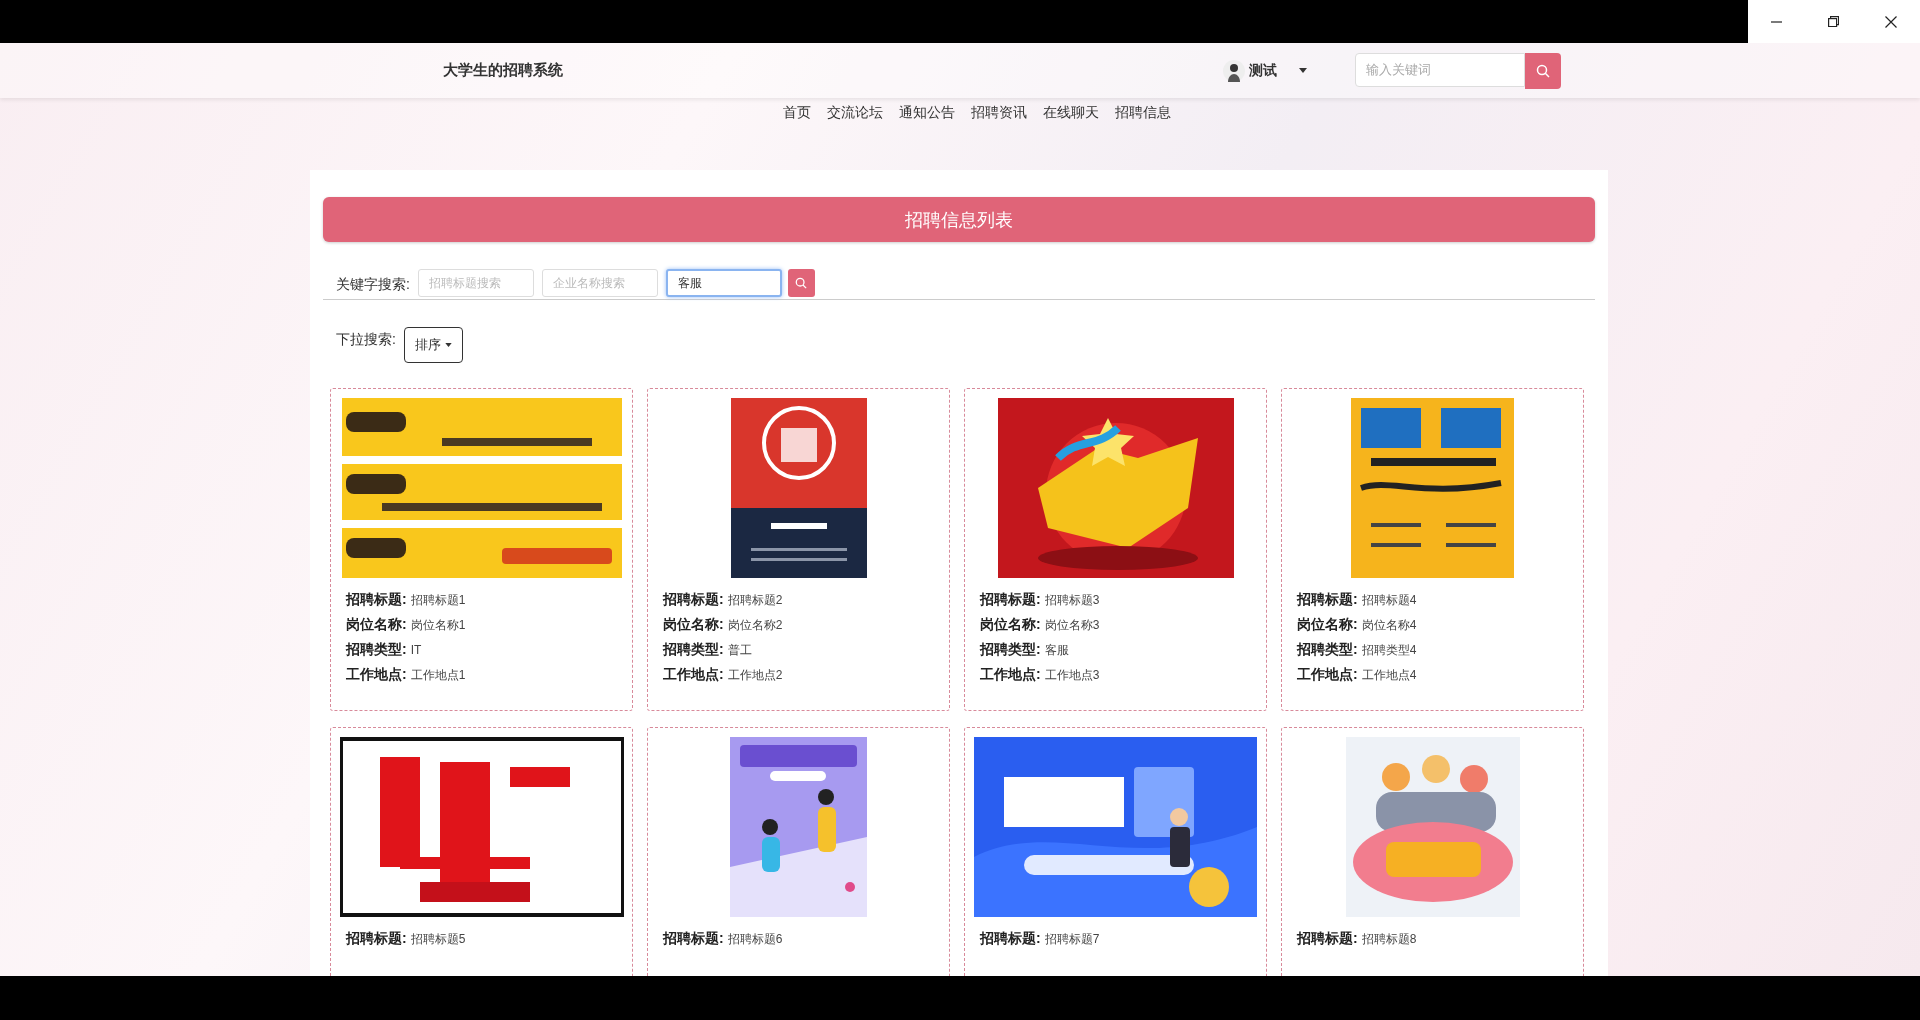 Image resolution: width=1920 pixels, height=1020 pixels. I want to click on field-value: 工作地点3, so click(1072, 675).